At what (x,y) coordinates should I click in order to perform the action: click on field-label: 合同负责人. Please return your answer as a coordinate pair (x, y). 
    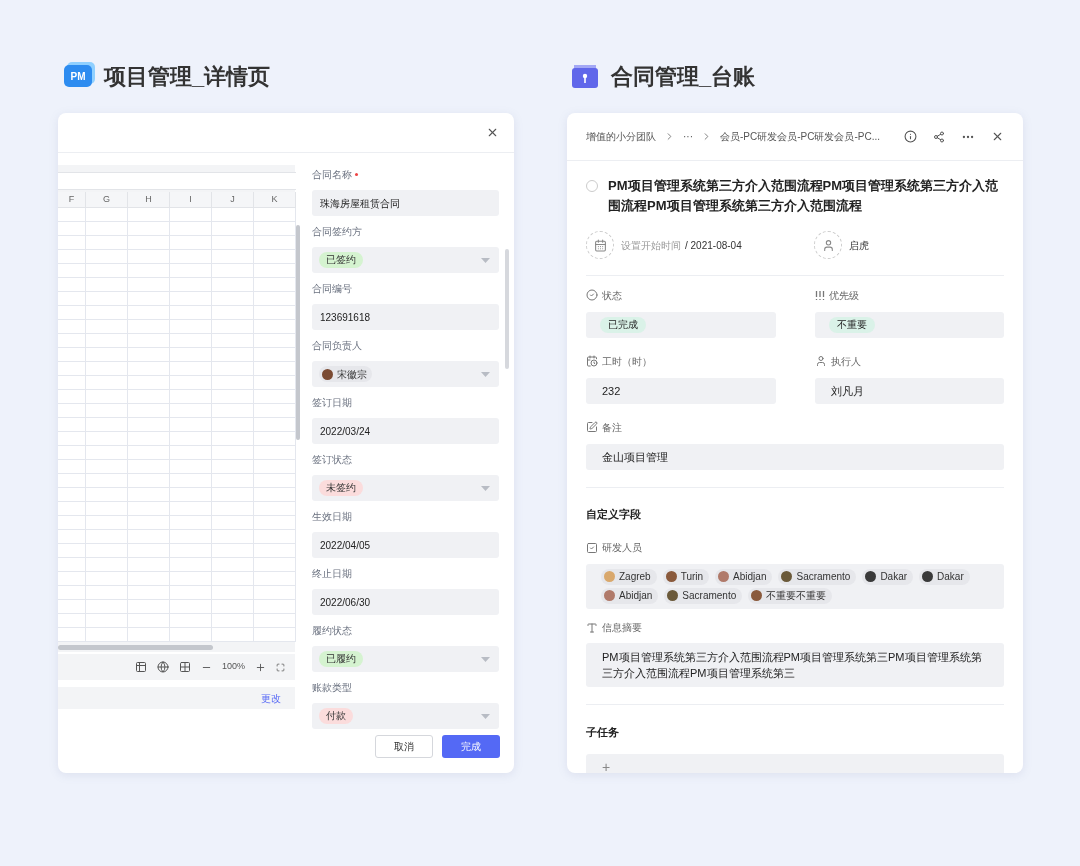
    Looking at the image, I should click on (337, 345).